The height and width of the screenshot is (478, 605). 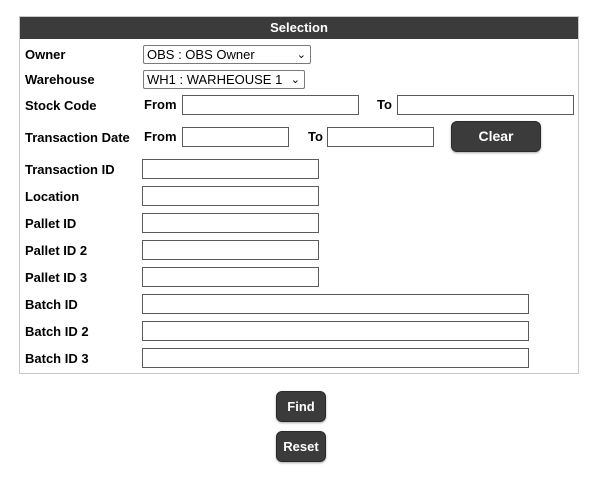 I want to click on owner-select: OBS : OBS Owner ⌄, so click(x=227, y=54).